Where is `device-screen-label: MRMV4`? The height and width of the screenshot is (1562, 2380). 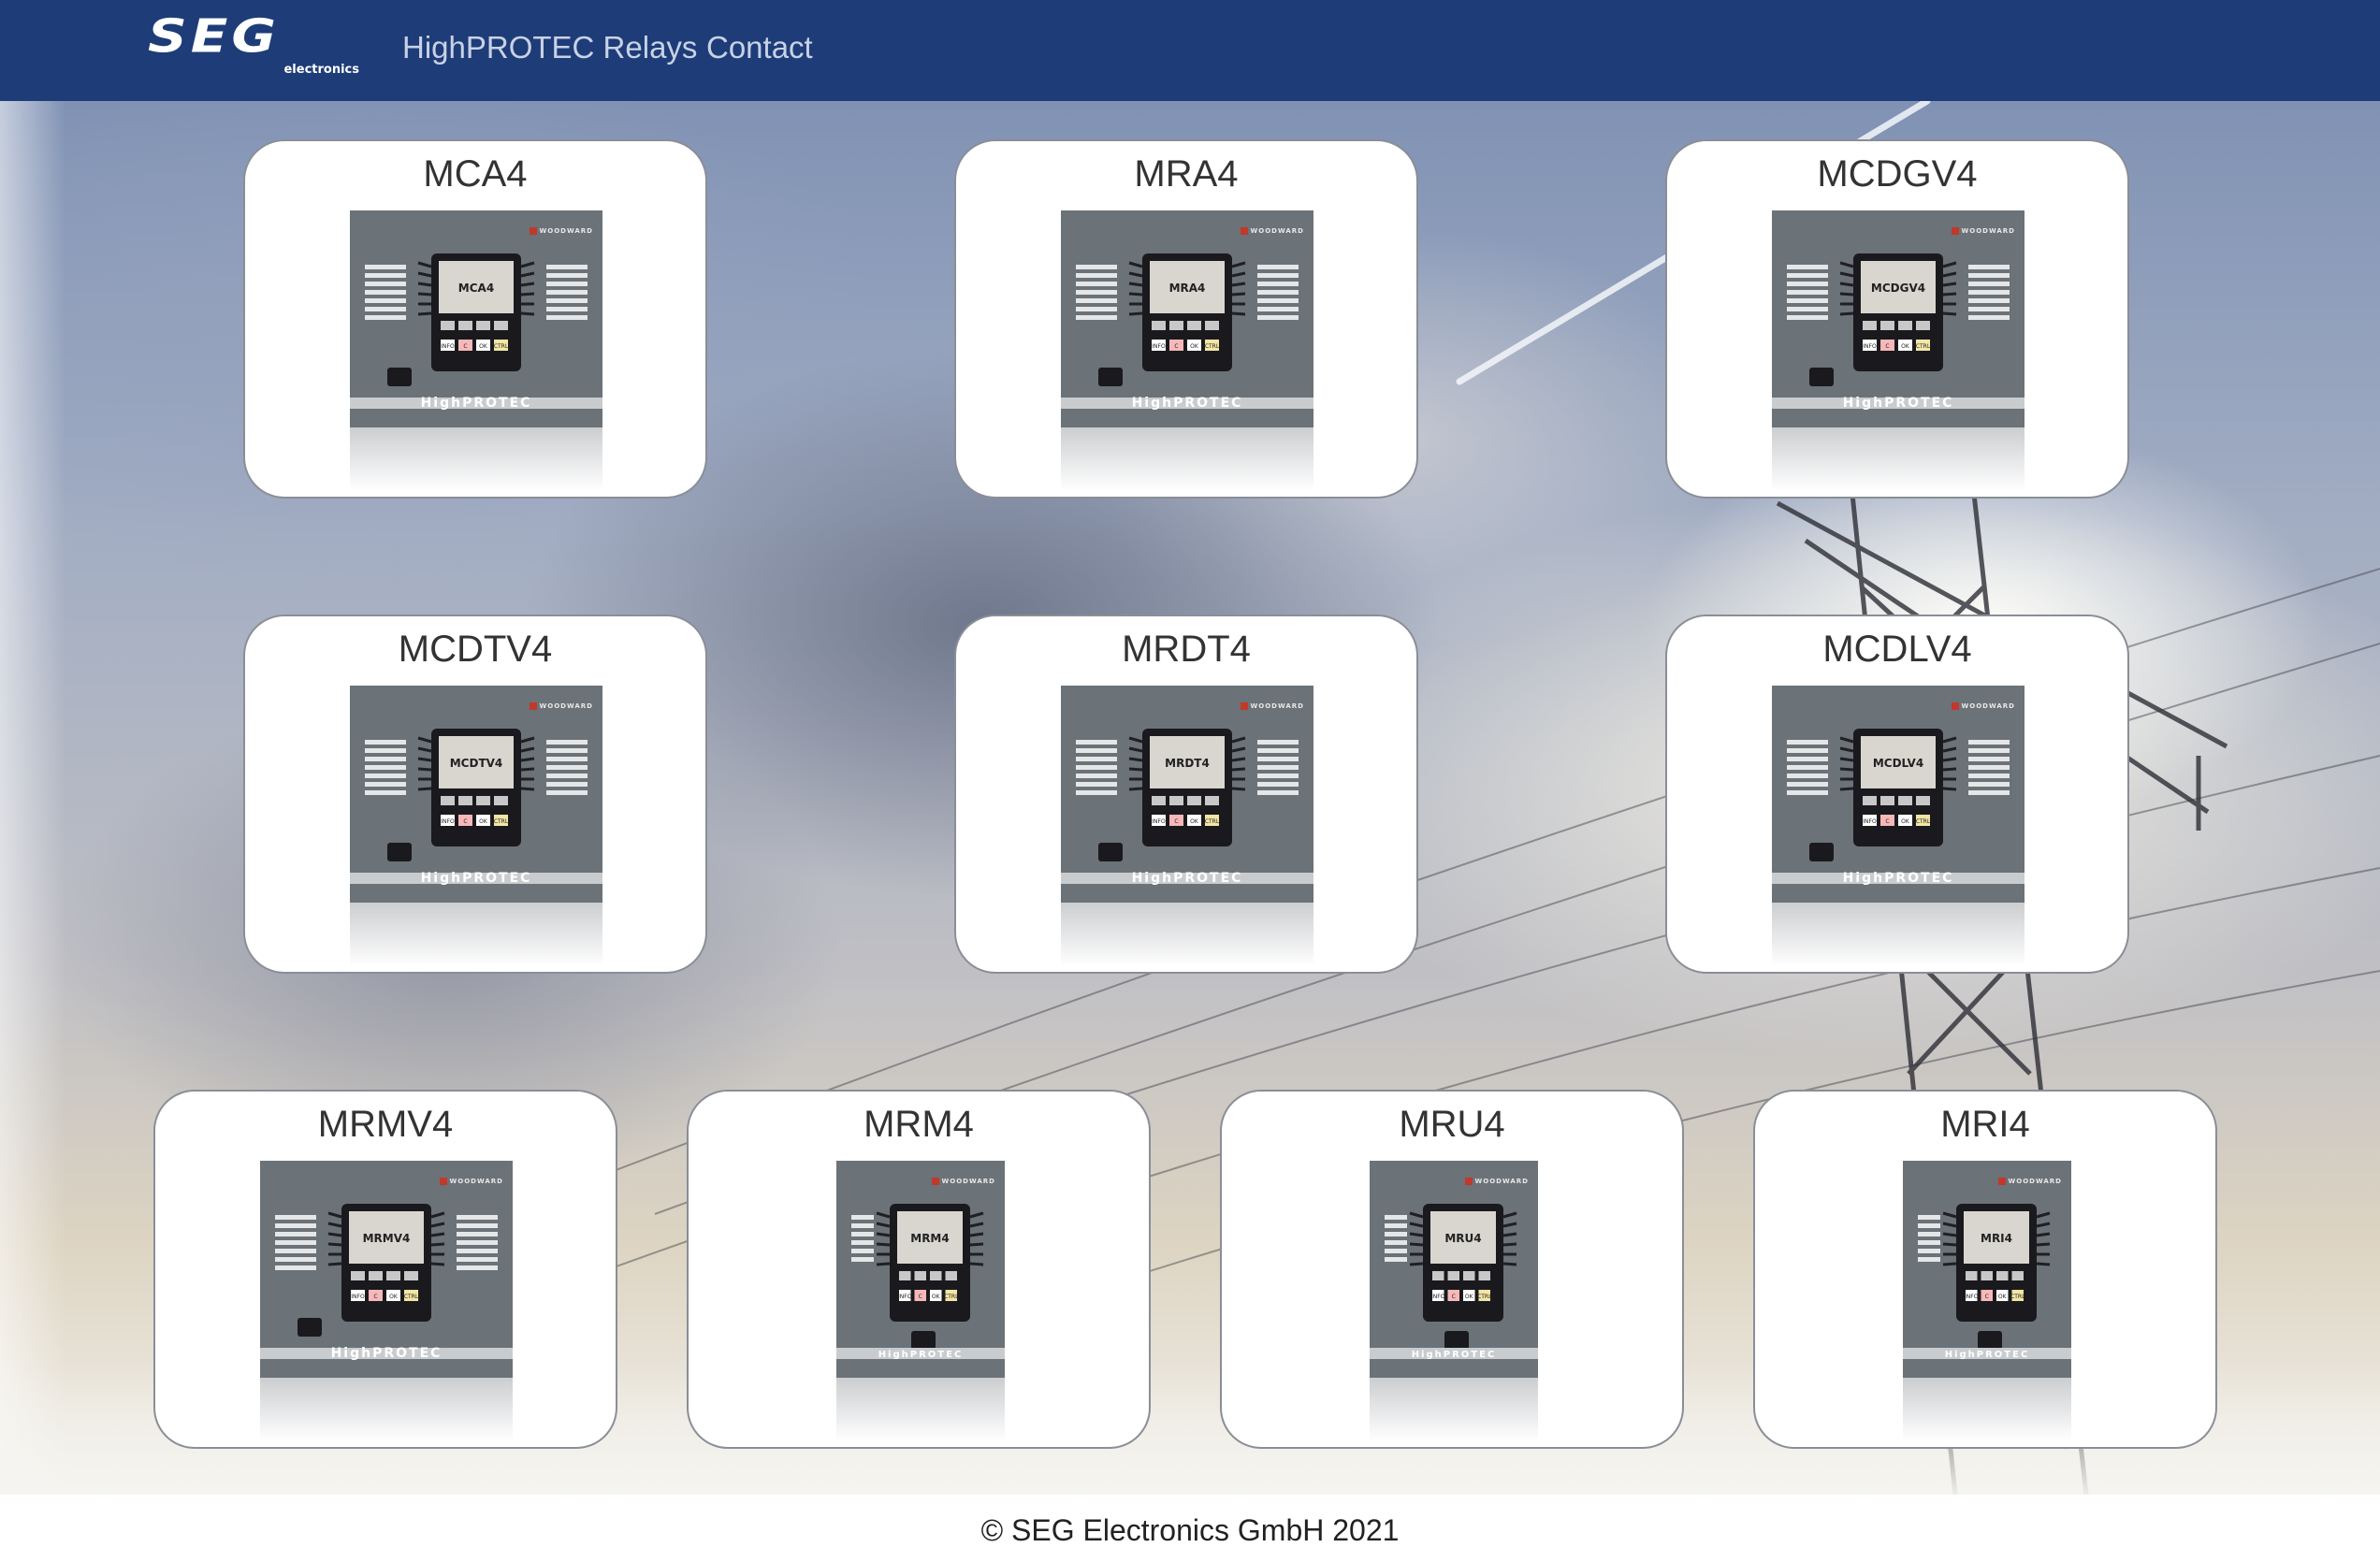 device-screen-label: MRMV4 is located at coordinates (387, 1238).